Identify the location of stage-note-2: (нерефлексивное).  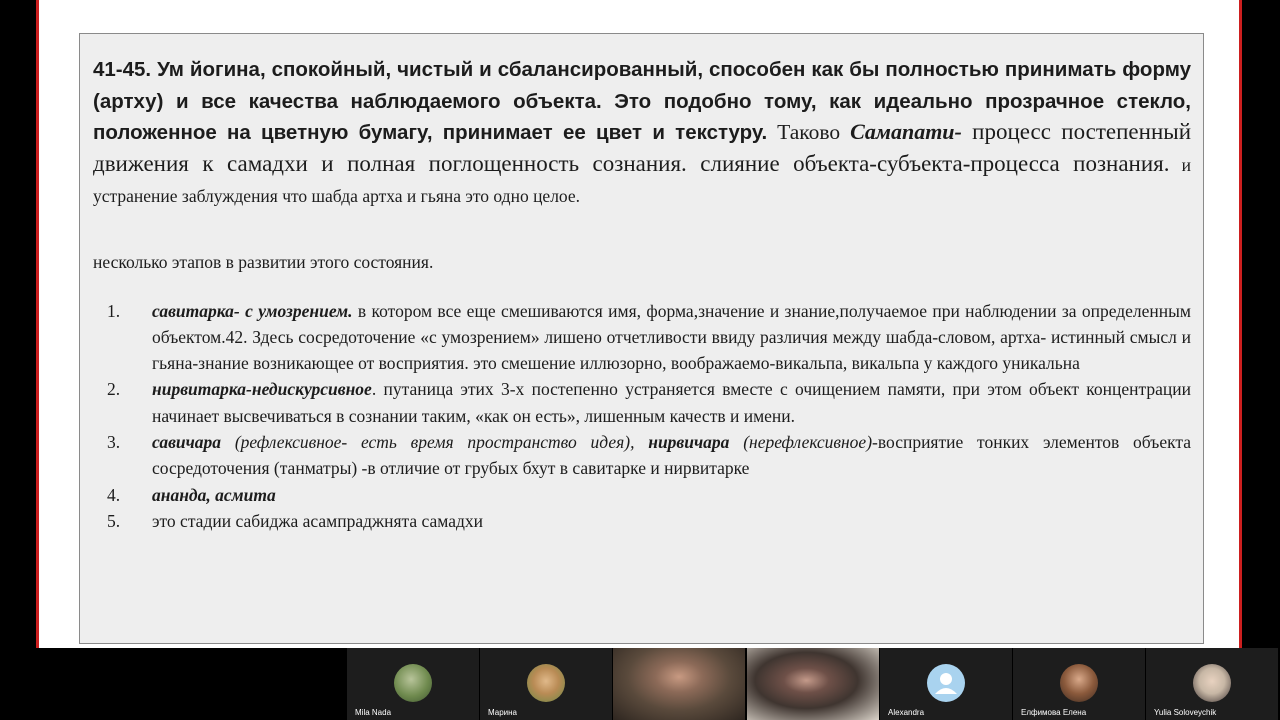
(801, 441).